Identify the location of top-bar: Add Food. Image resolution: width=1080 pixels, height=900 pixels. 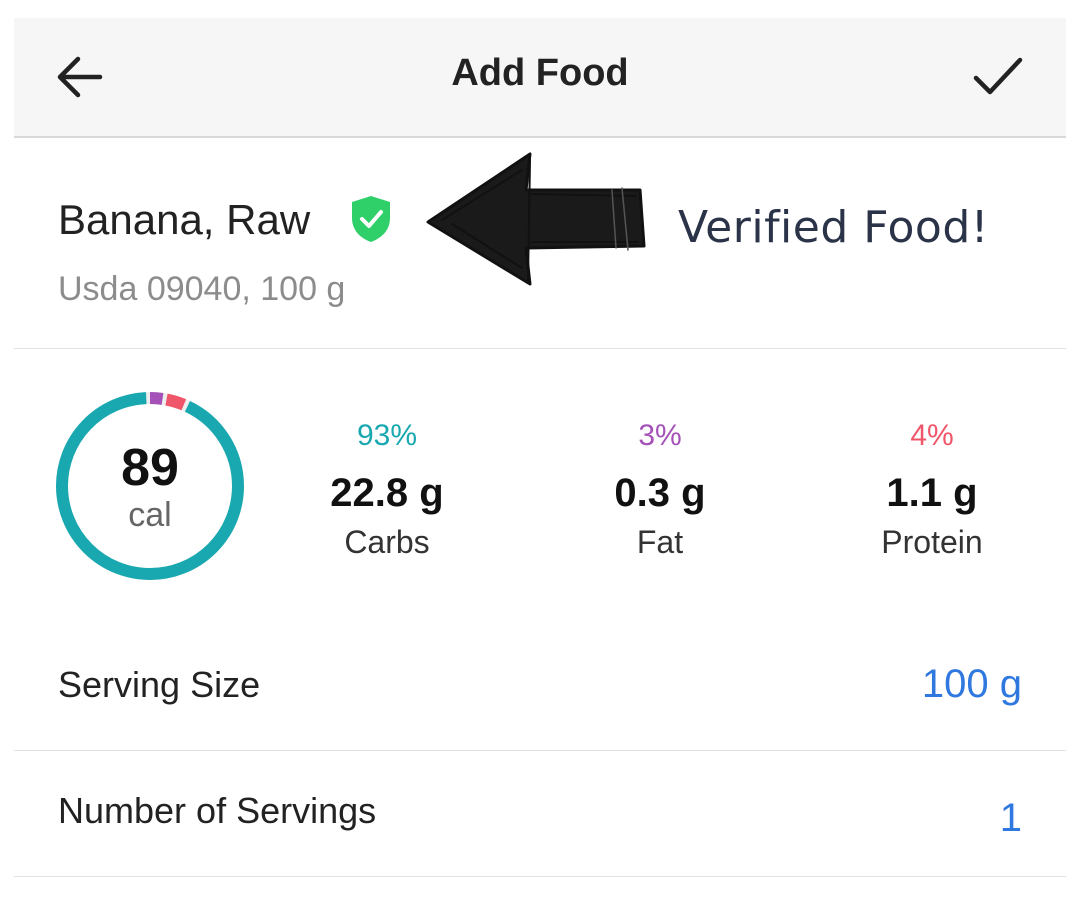
(540, 78).